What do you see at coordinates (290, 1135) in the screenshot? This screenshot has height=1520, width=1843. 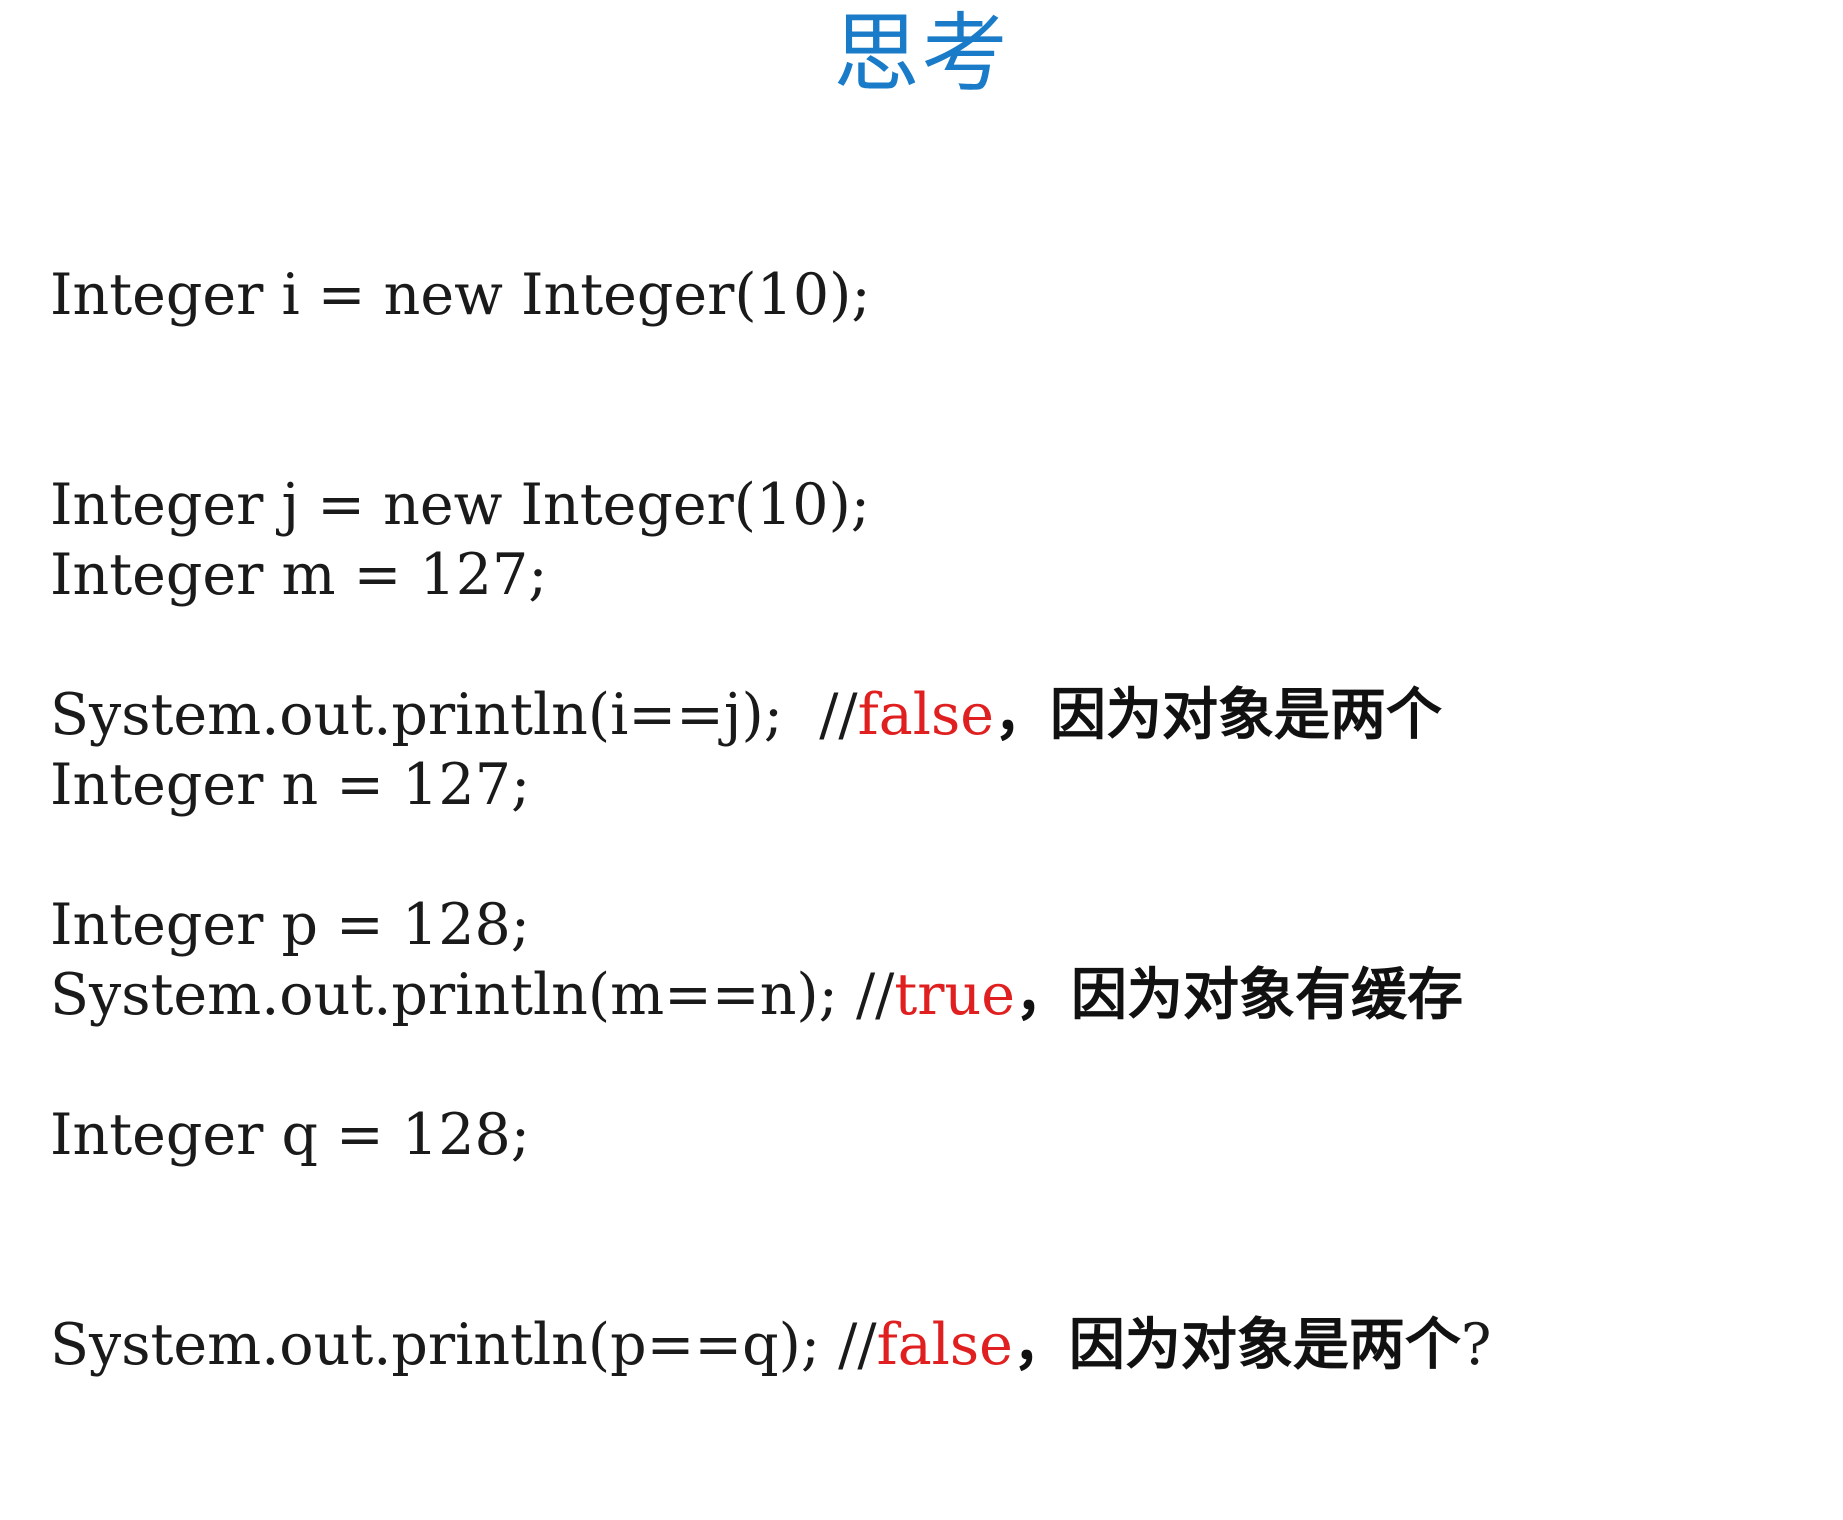 I see `code-line: Integer q = 128;` at bounding box center [290, 1135].